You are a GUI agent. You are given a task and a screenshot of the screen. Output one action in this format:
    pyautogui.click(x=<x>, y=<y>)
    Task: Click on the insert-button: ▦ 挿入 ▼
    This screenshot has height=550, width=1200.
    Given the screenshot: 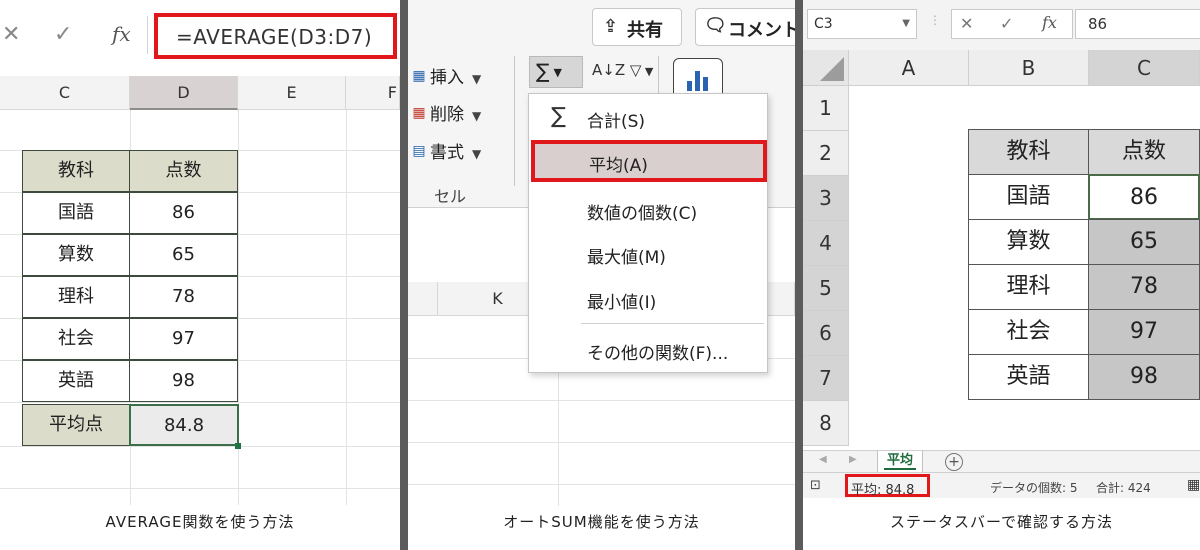 What is the action you would take?
    pyautogui.click(x=444, y=75)
    